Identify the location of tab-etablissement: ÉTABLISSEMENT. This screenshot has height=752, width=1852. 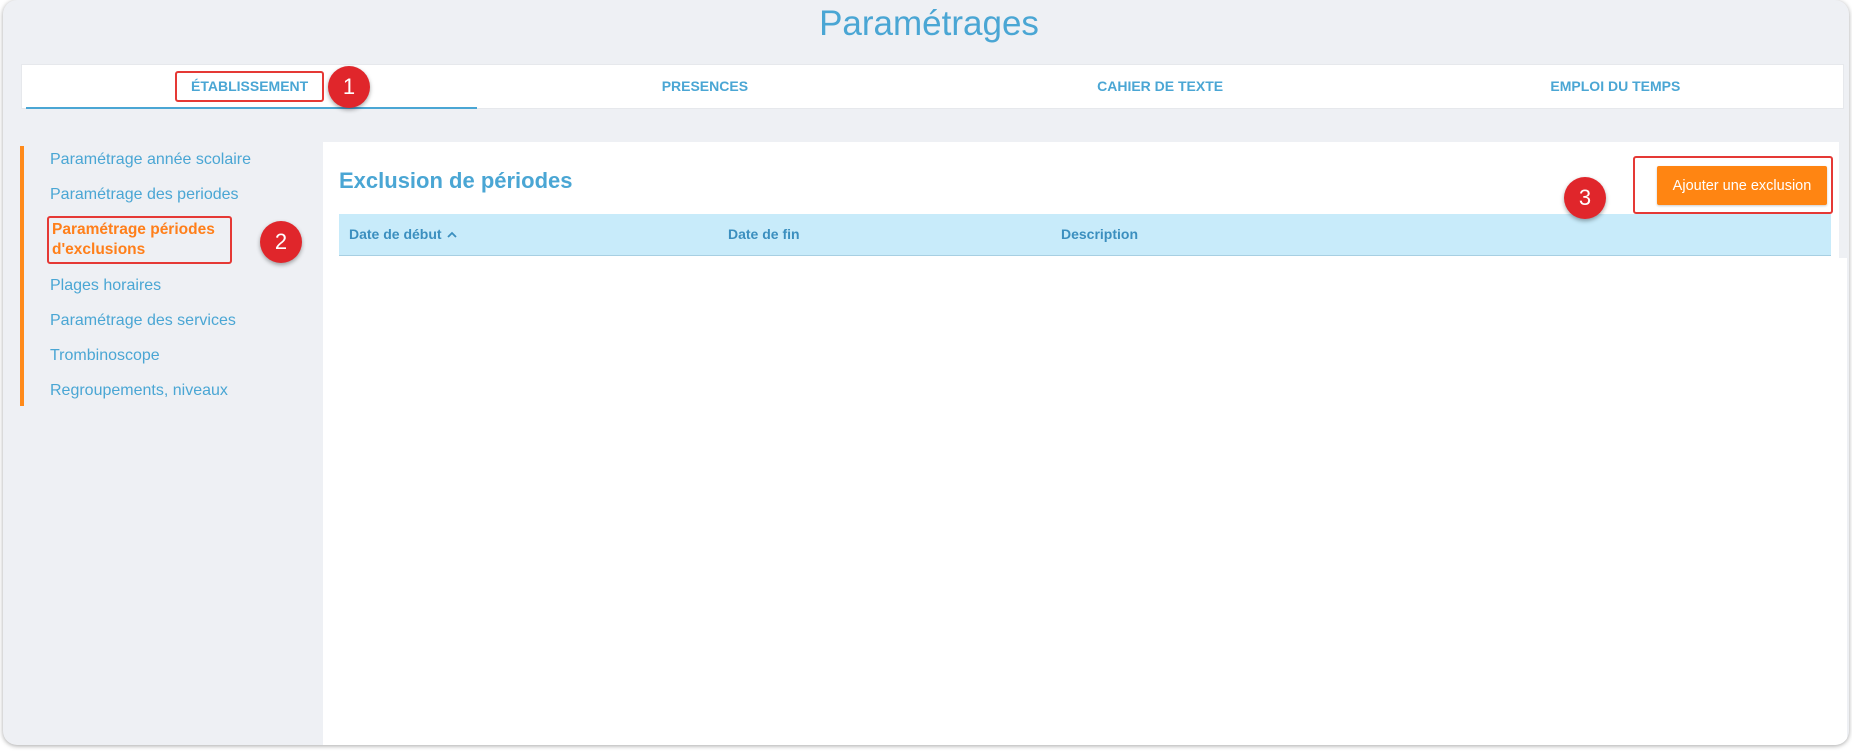
(250, 87).